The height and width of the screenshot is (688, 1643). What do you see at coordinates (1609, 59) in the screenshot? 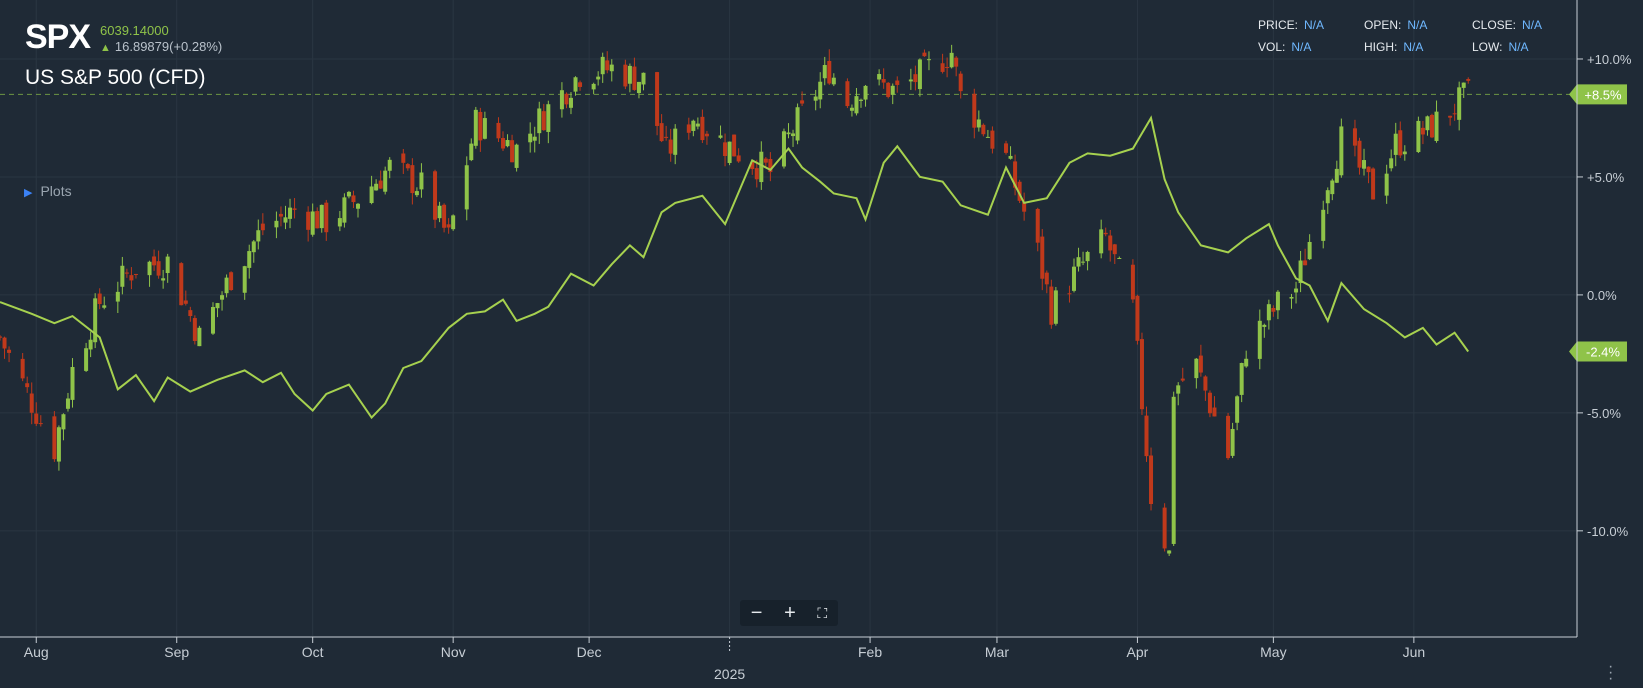
I see `y-tick-label: +10.0%` at bounding box center [1609, 59].